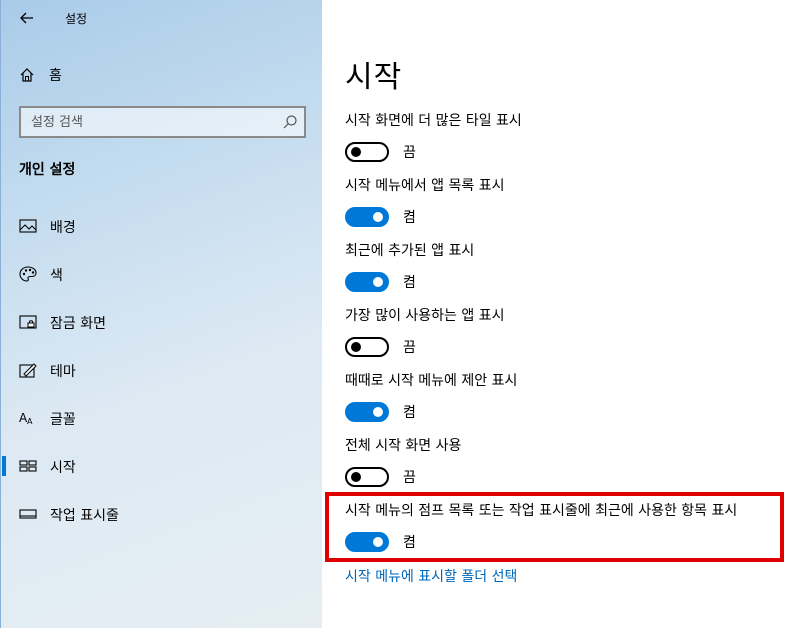  I want to click on palette-icon, so click(28, 274).